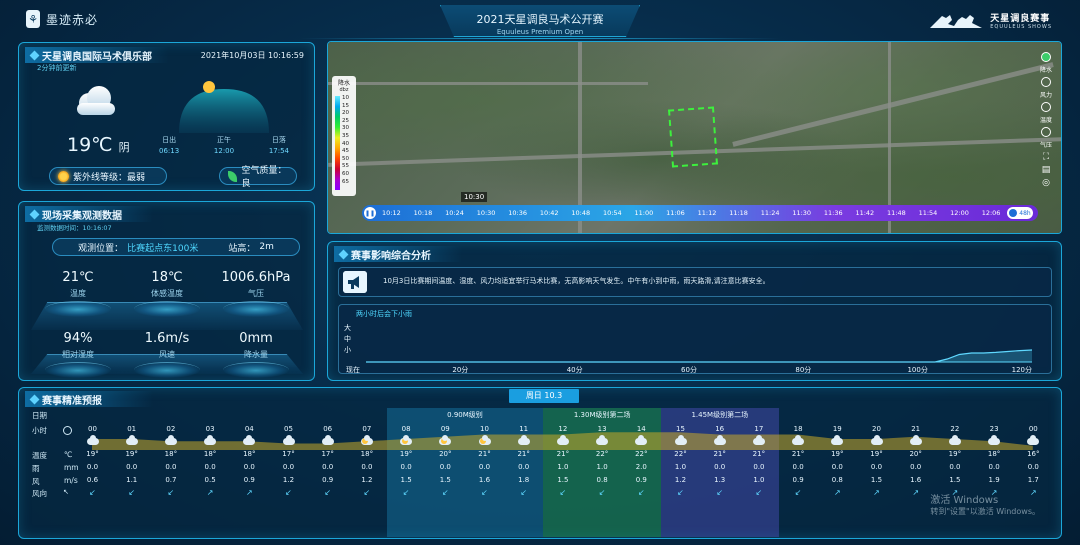 This screenshot has height=545, width=1080. I want to click on wind-arrow-icon: ↗, so click(916, 492).